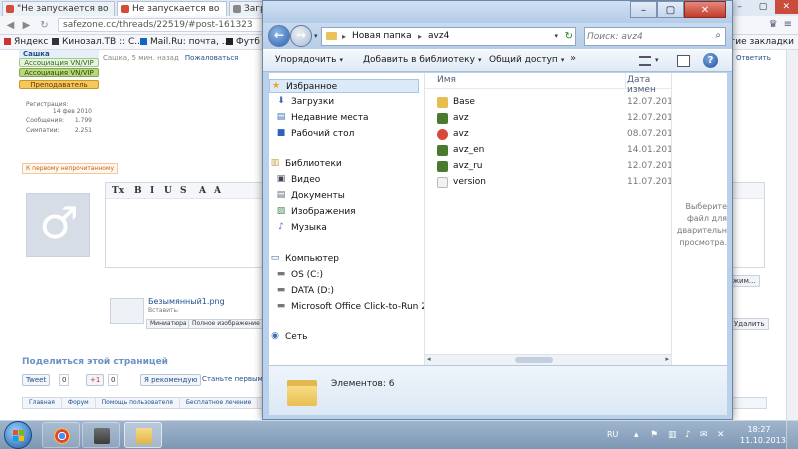 The image size is (798, 449). Describe the element at coordinates (688, 435) in the screenshot. I see `volume-icon: ♪` at that location.